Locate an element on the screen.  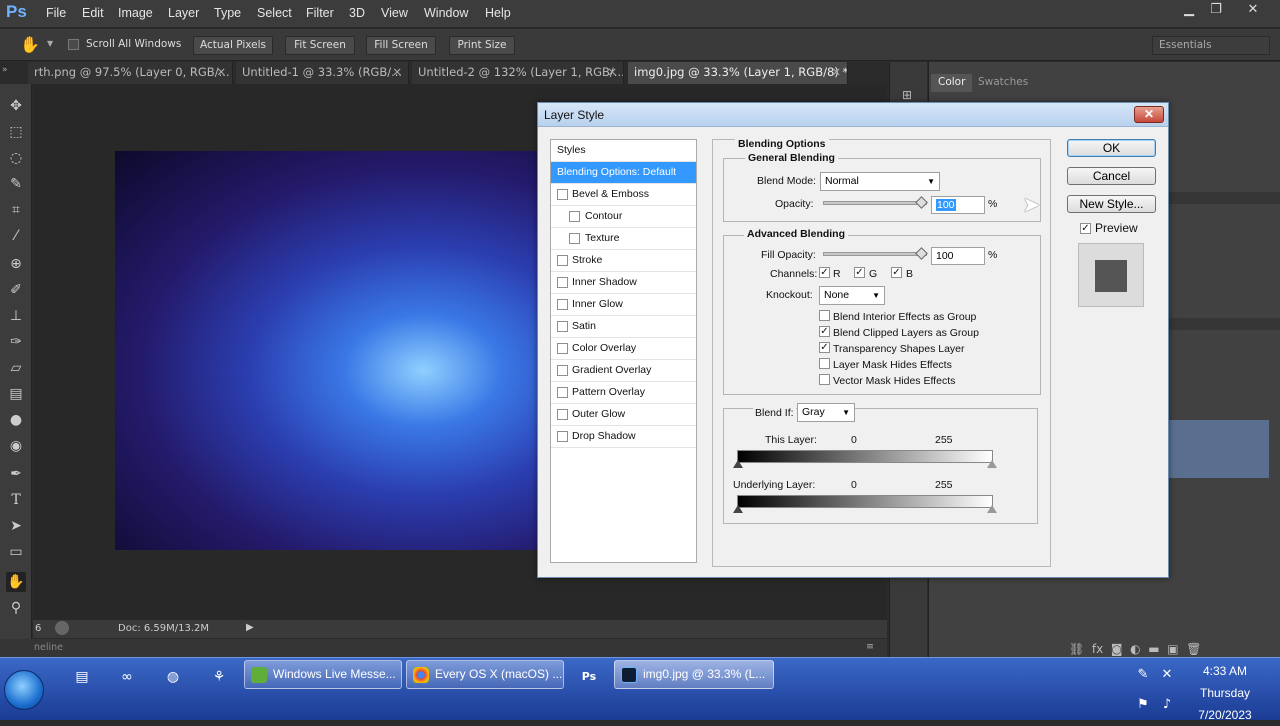
menu-type: Type is located at coordinates (227, 13).